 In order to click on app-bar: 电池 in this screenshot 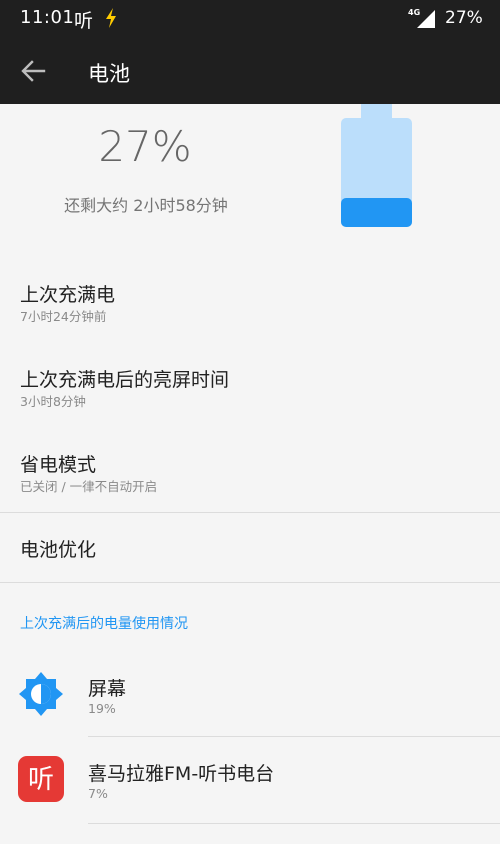, I will do `click(250, 71)`.